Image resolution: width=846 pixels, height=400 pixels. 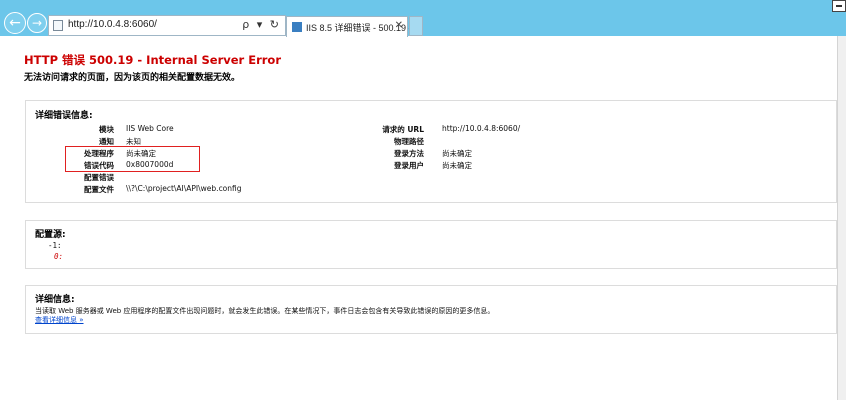 I want to click on vertical-scrollbar, so click(x=841, y=218).